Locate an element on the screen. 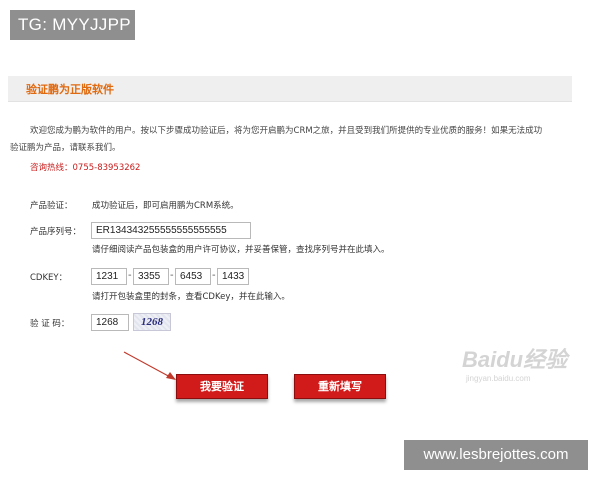 Image resolution: width=600 pixels, height=480 pixels. captcha-label: 验 证 码： is located at coordinates (50, 324).